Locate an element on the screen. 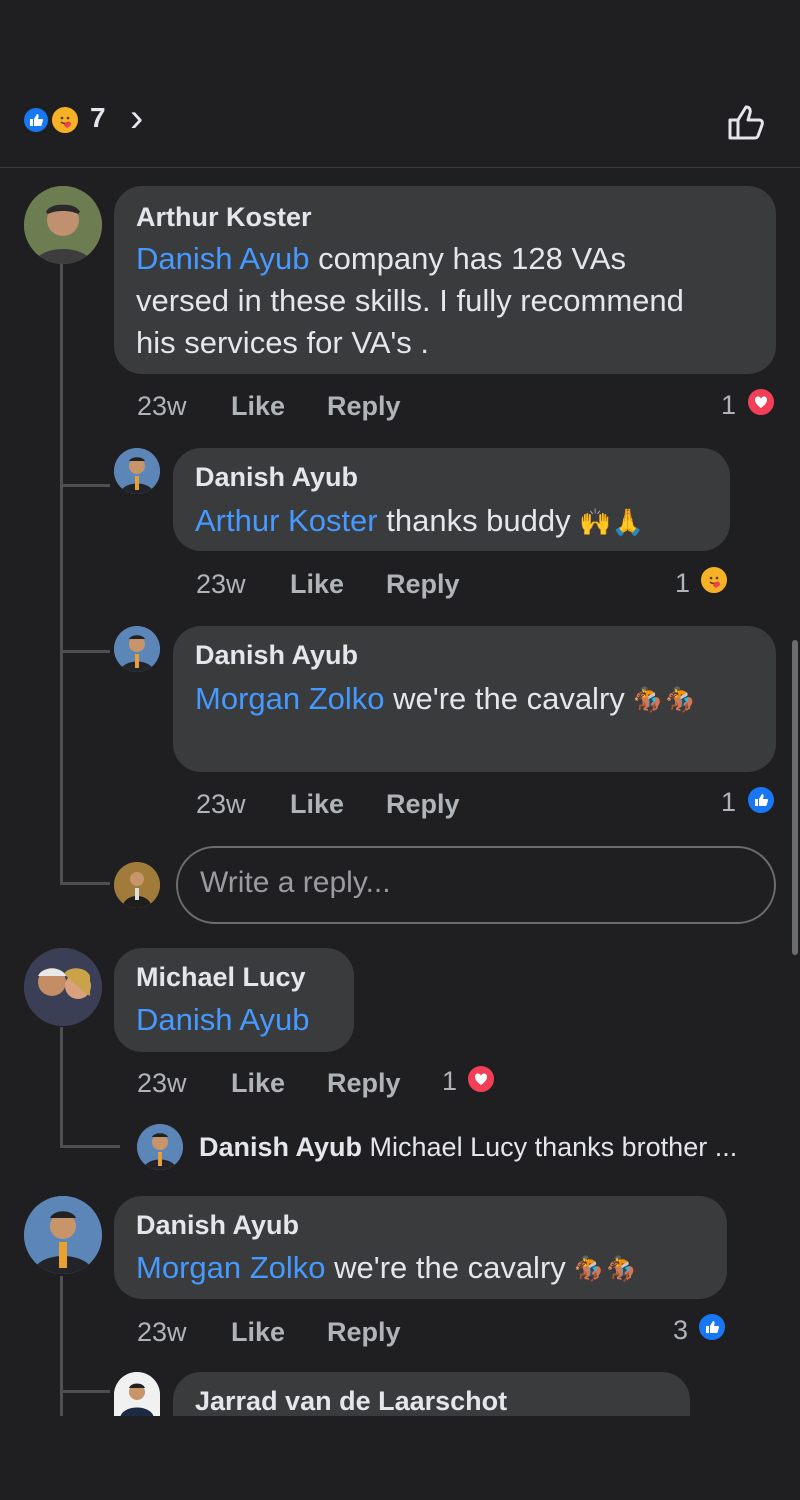  comment-author: Michael Lucy is located at coordinates (221, 977).